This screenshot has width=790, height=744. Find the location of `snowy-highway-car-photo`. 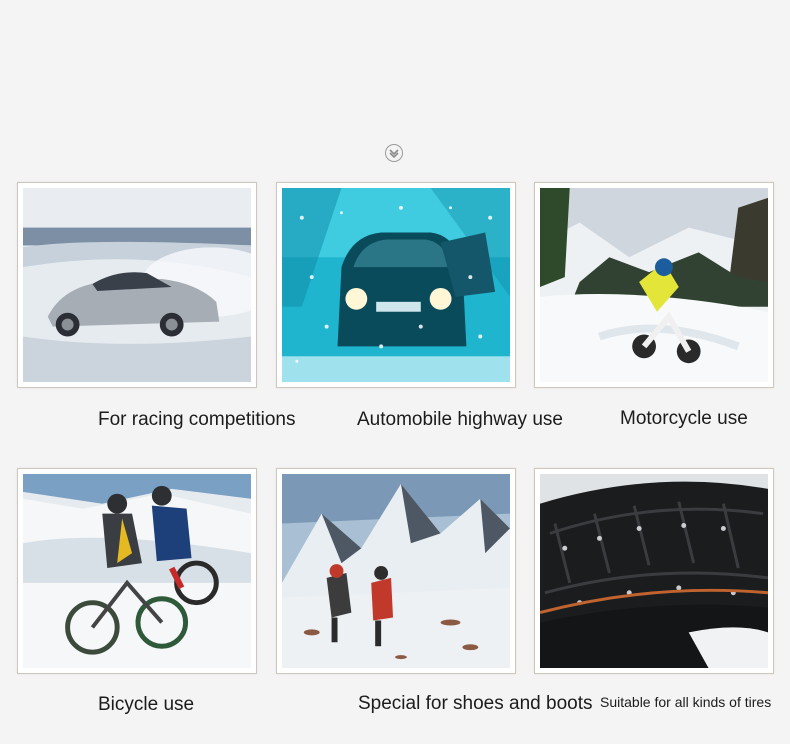

snowy-highway-car-photo is located at coordinates (396, 285).